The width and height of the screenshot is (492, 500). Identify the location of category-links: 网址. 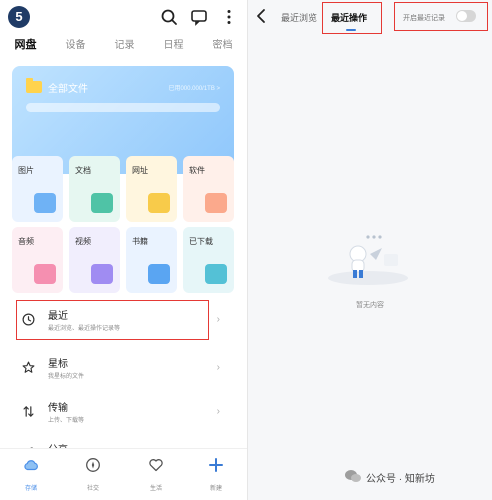
(151, 189).